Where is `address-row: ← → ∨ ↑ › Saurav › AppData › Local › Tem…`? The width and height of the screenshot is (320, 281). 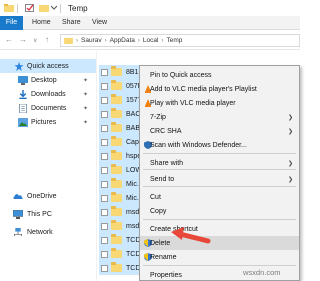 address-row: ← → ∨ ↑ › Saurav › AppData › Local › Tem… is located at coordinates (150, 40).